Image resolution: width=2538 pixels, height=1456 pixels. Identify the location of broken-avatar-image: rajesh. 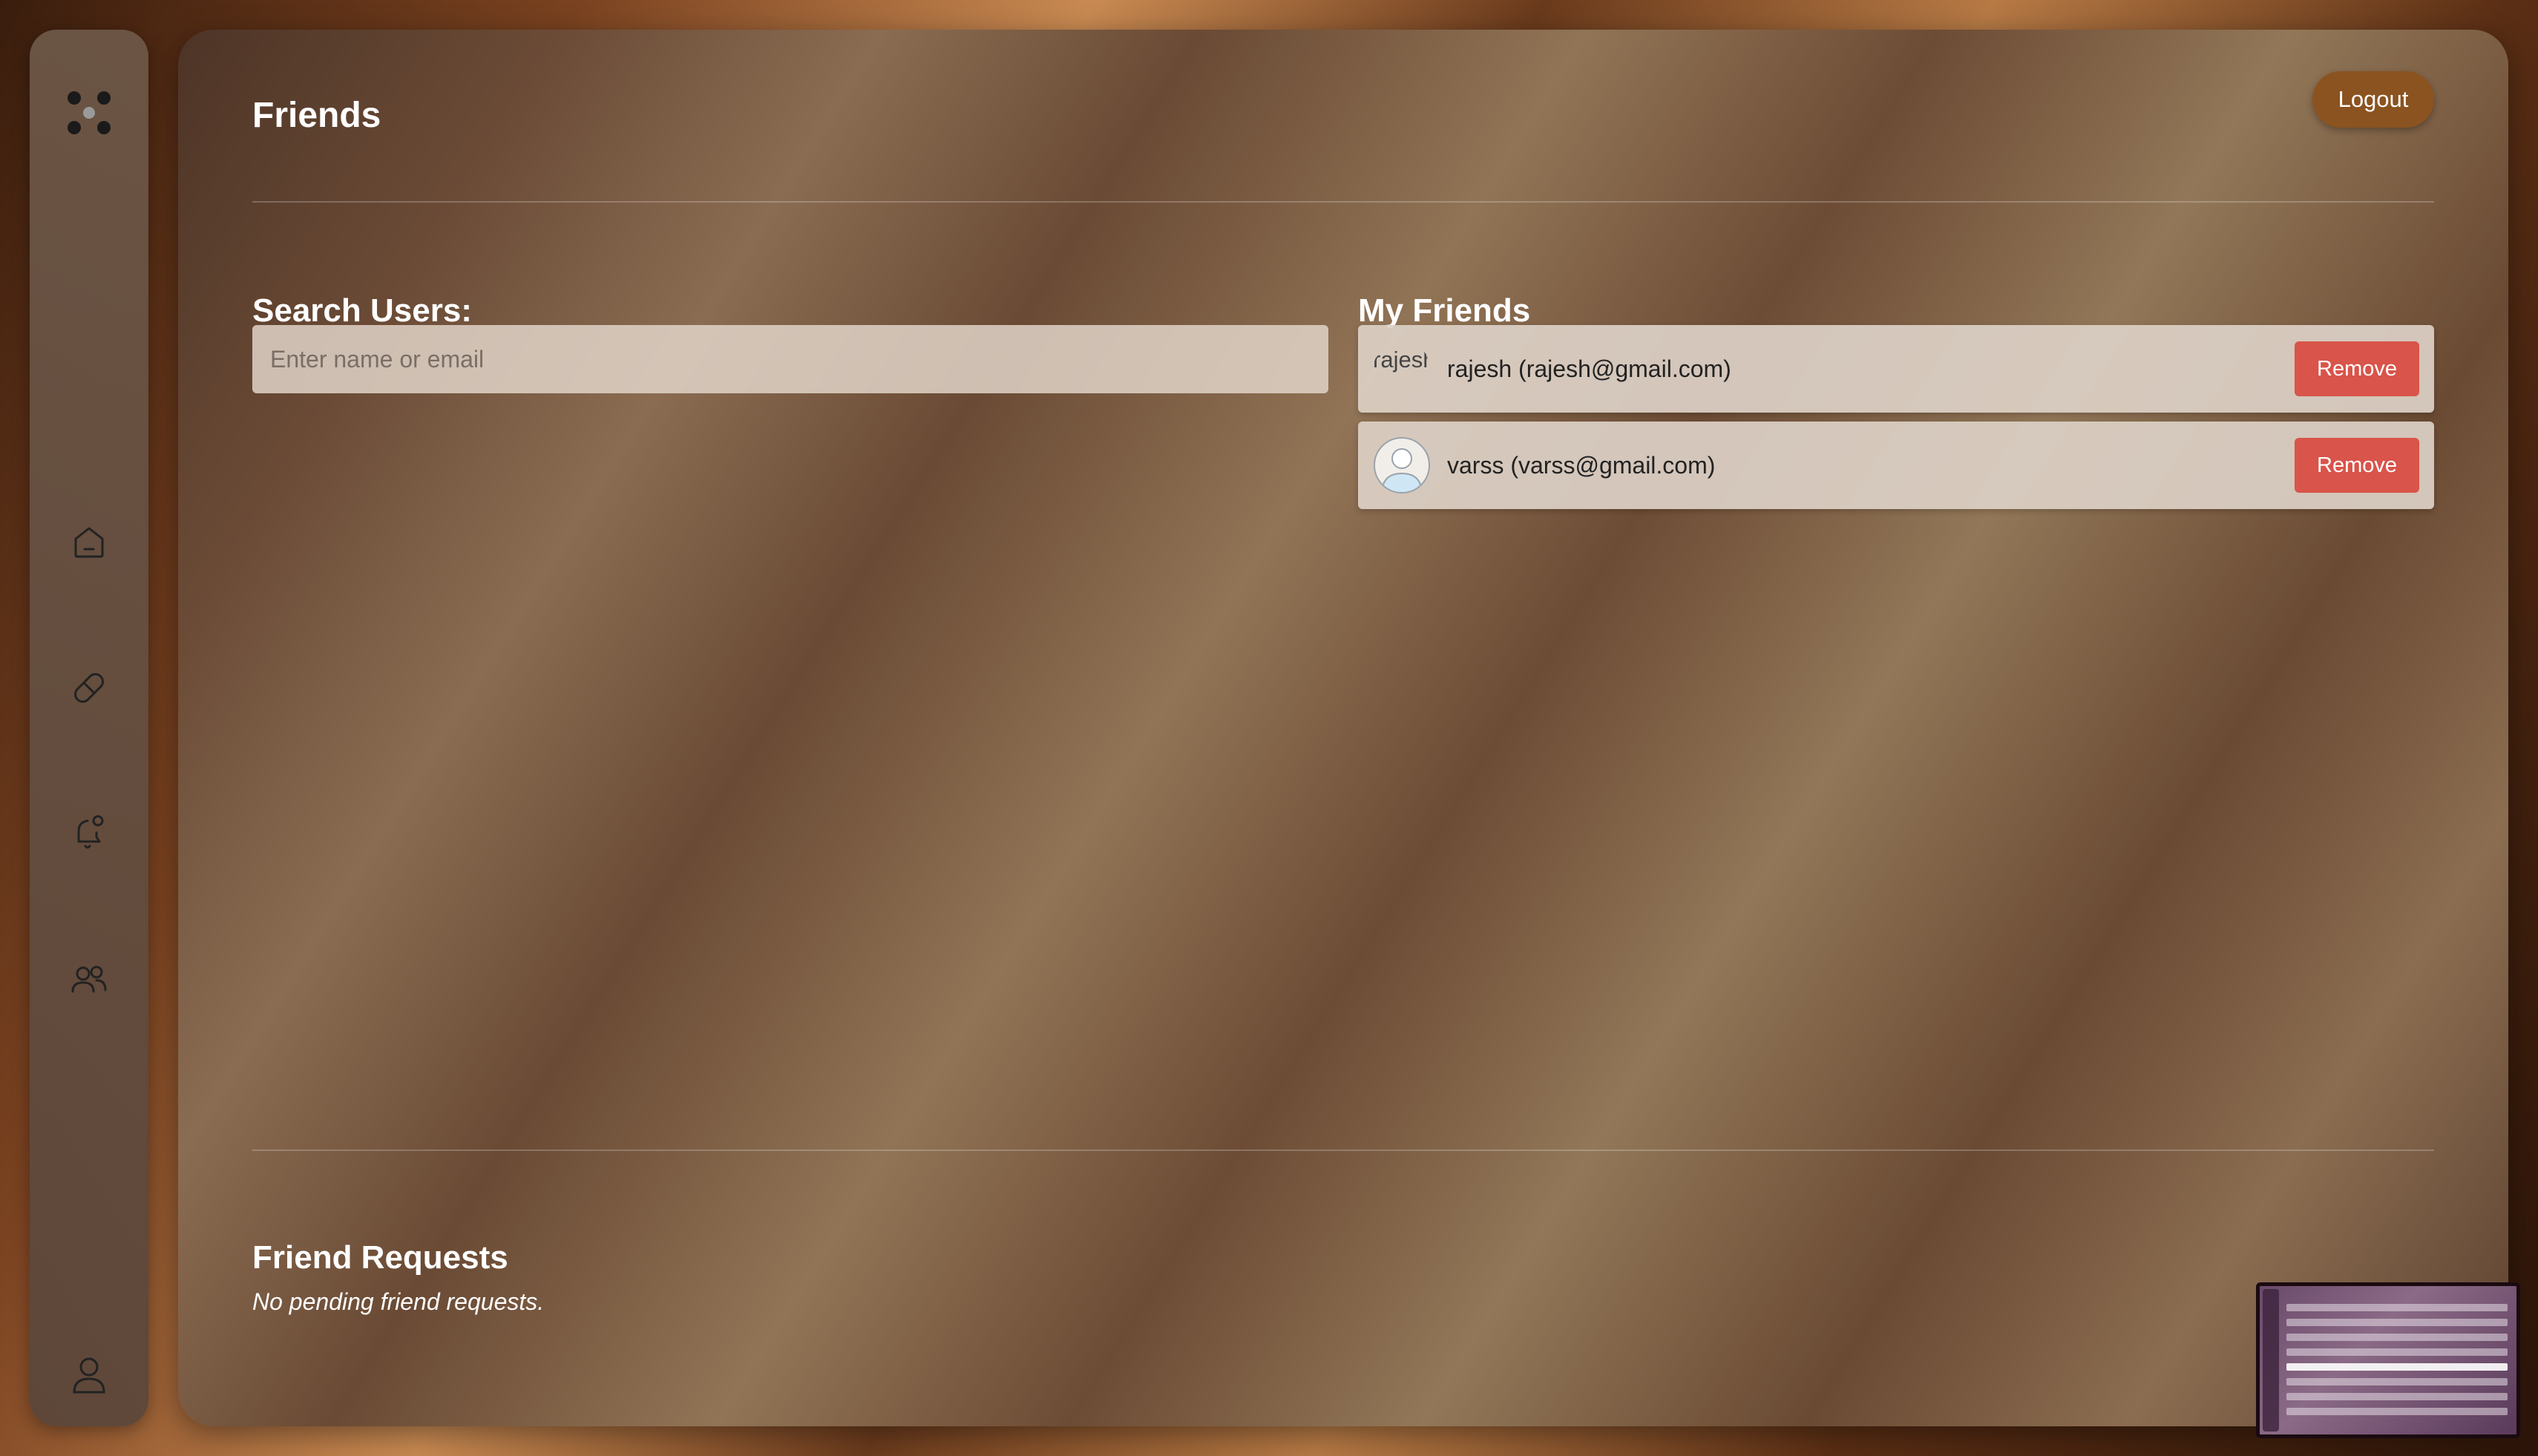
(1402, 372).